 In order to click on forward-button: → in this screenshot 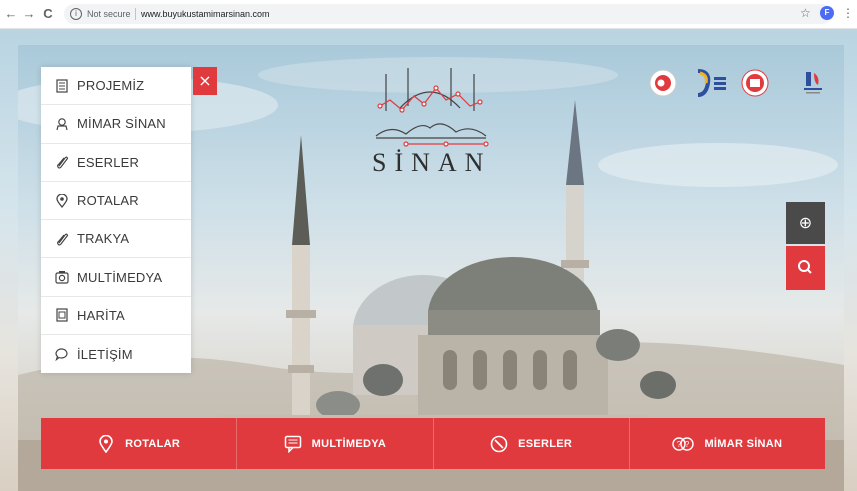, I will do `click(29, 14)`.